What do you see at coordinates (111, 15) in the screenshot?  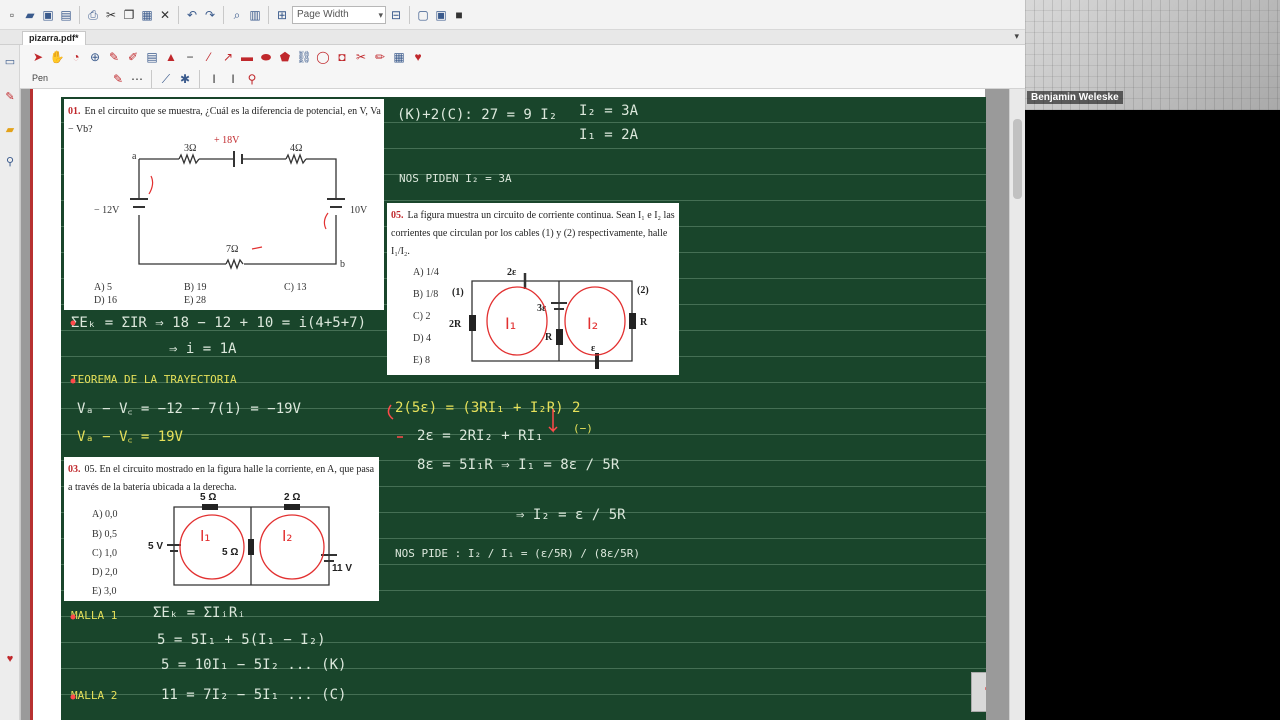 I see `cut-icon: ✂` at bounding box center [111, 15].